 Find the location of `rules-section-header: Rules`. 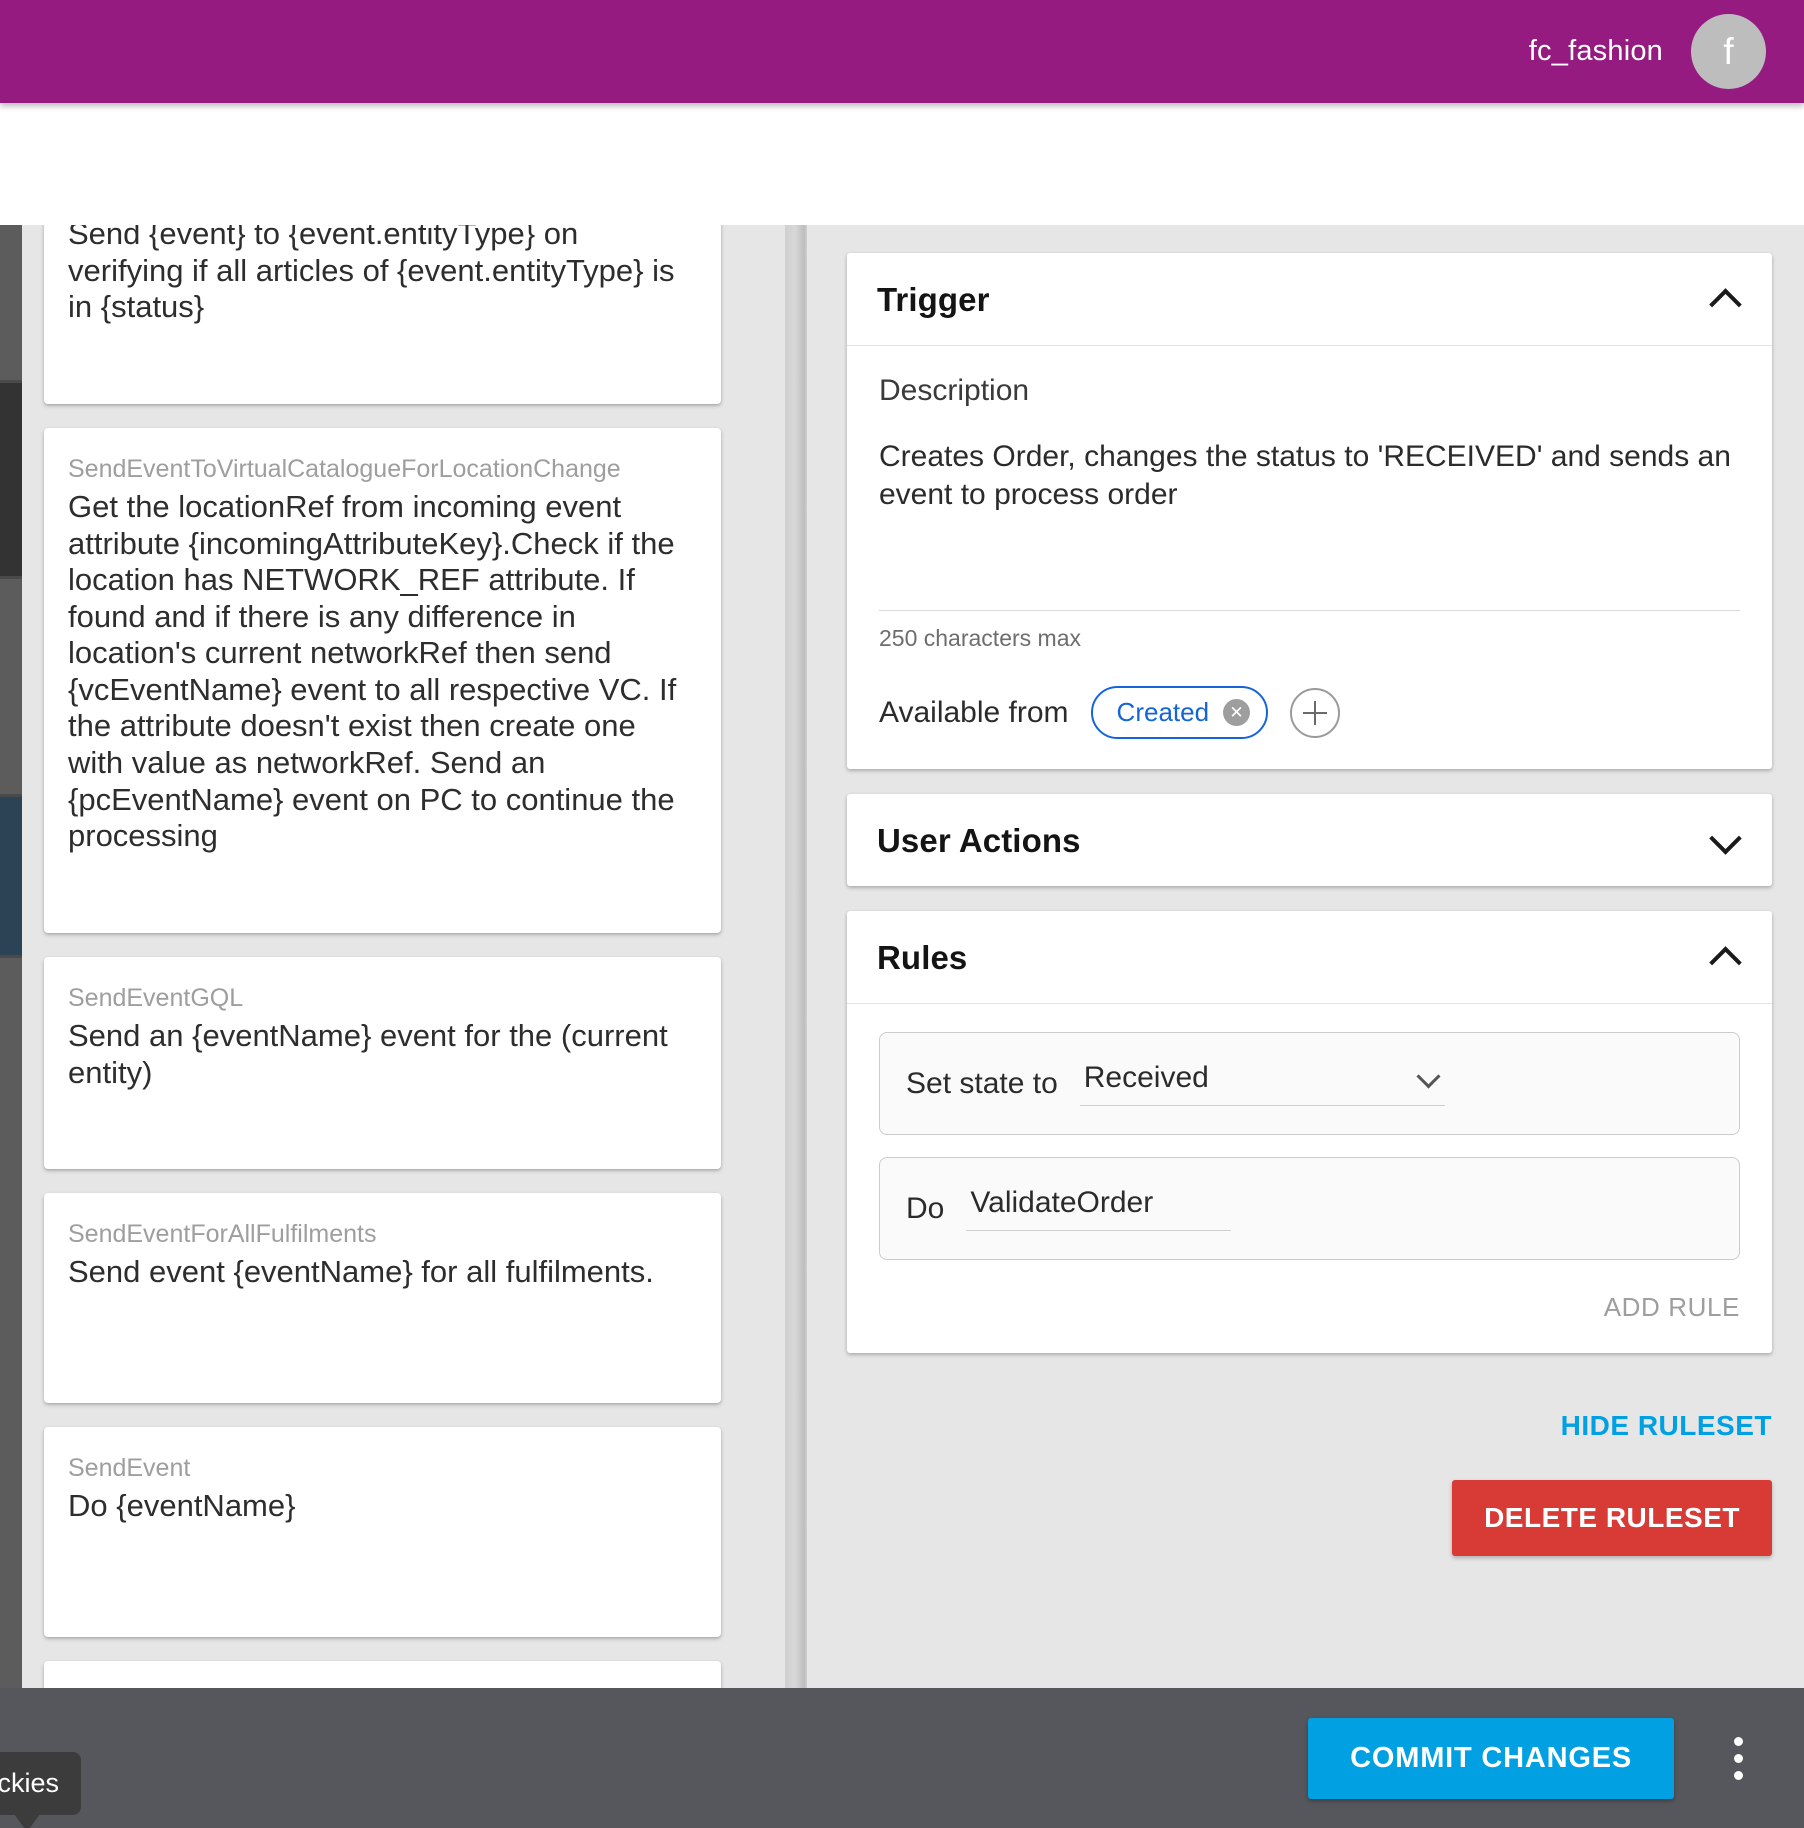

rules-section-header: Rules is located at coordinates (1309, 957).